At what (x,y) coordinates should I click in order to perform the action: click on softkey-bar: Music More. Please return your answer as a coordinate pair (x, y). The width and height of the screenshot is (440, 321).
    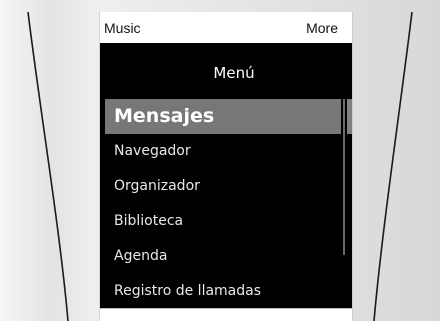
    Looking at the image, I should click on (226, 27).